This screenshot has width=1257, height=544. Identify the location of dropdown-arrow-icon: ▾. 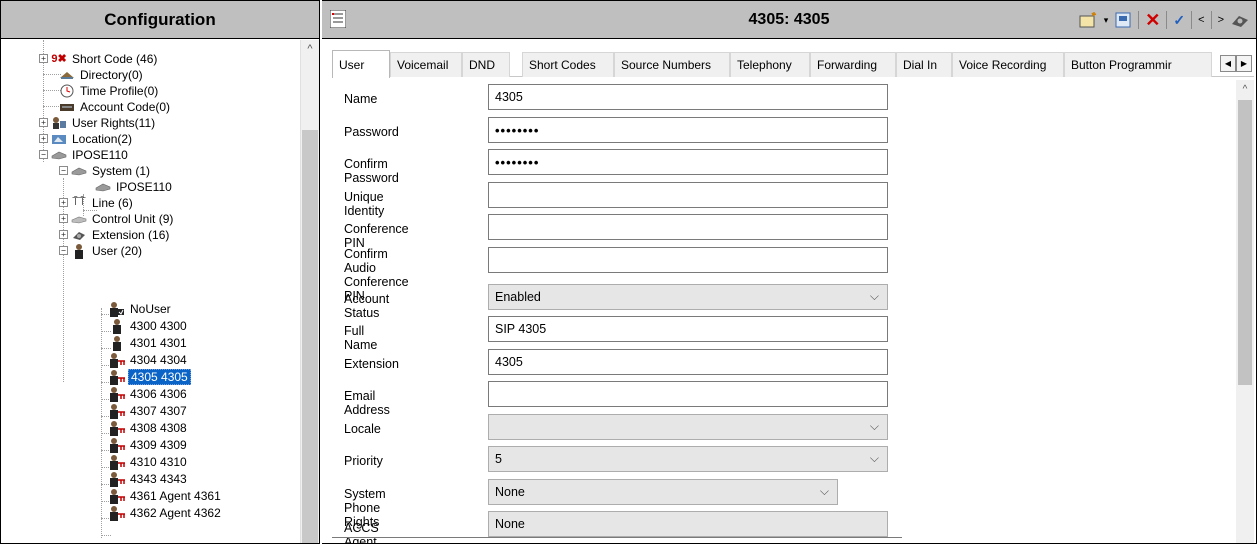
(1106, 20).